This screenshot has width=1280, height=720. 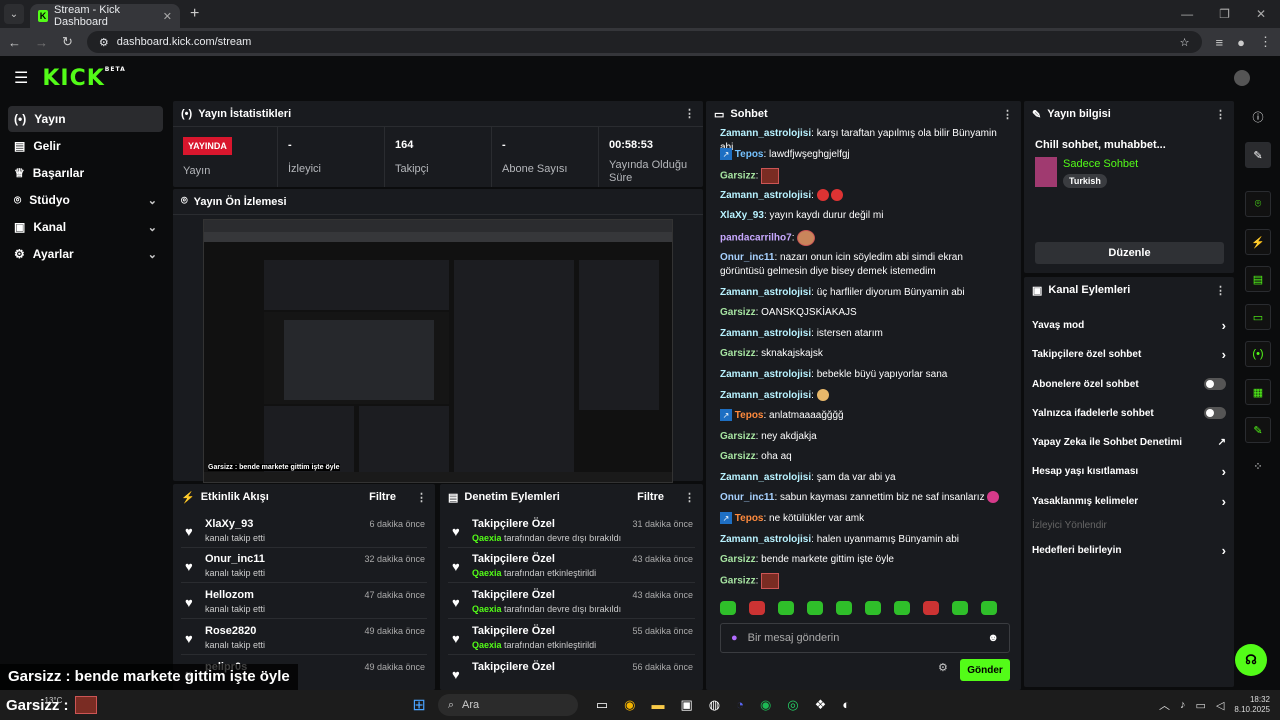 What do you see at coordinates (1187, 14) in the screenshot?
I see `minimize-icon: —` at bounding box center [1187, 14].